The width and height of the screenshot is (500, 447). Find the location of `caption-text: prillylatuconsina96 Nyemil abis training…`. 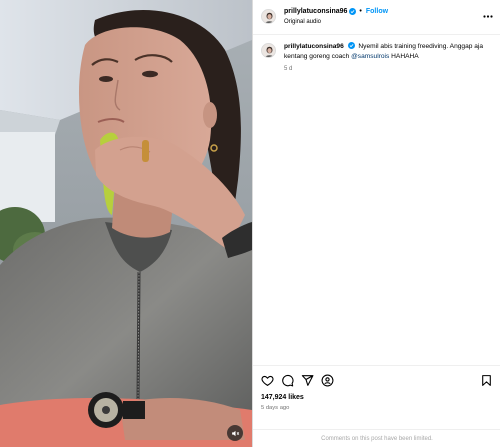

caption-text: prillylatuconsina96 Nyemil abis training… is located at coordinates (389, 52).